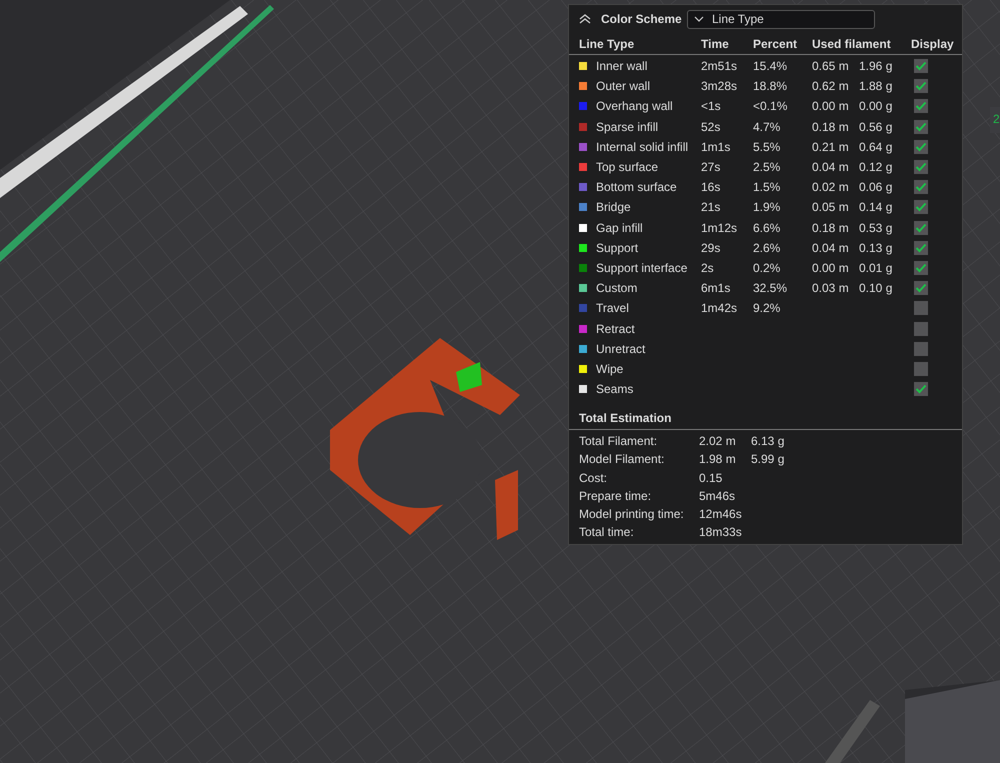 The height and width of the screenshot is (763, 1000). I want to click on length-cell-text: 0.02 m, so click(831, 187).